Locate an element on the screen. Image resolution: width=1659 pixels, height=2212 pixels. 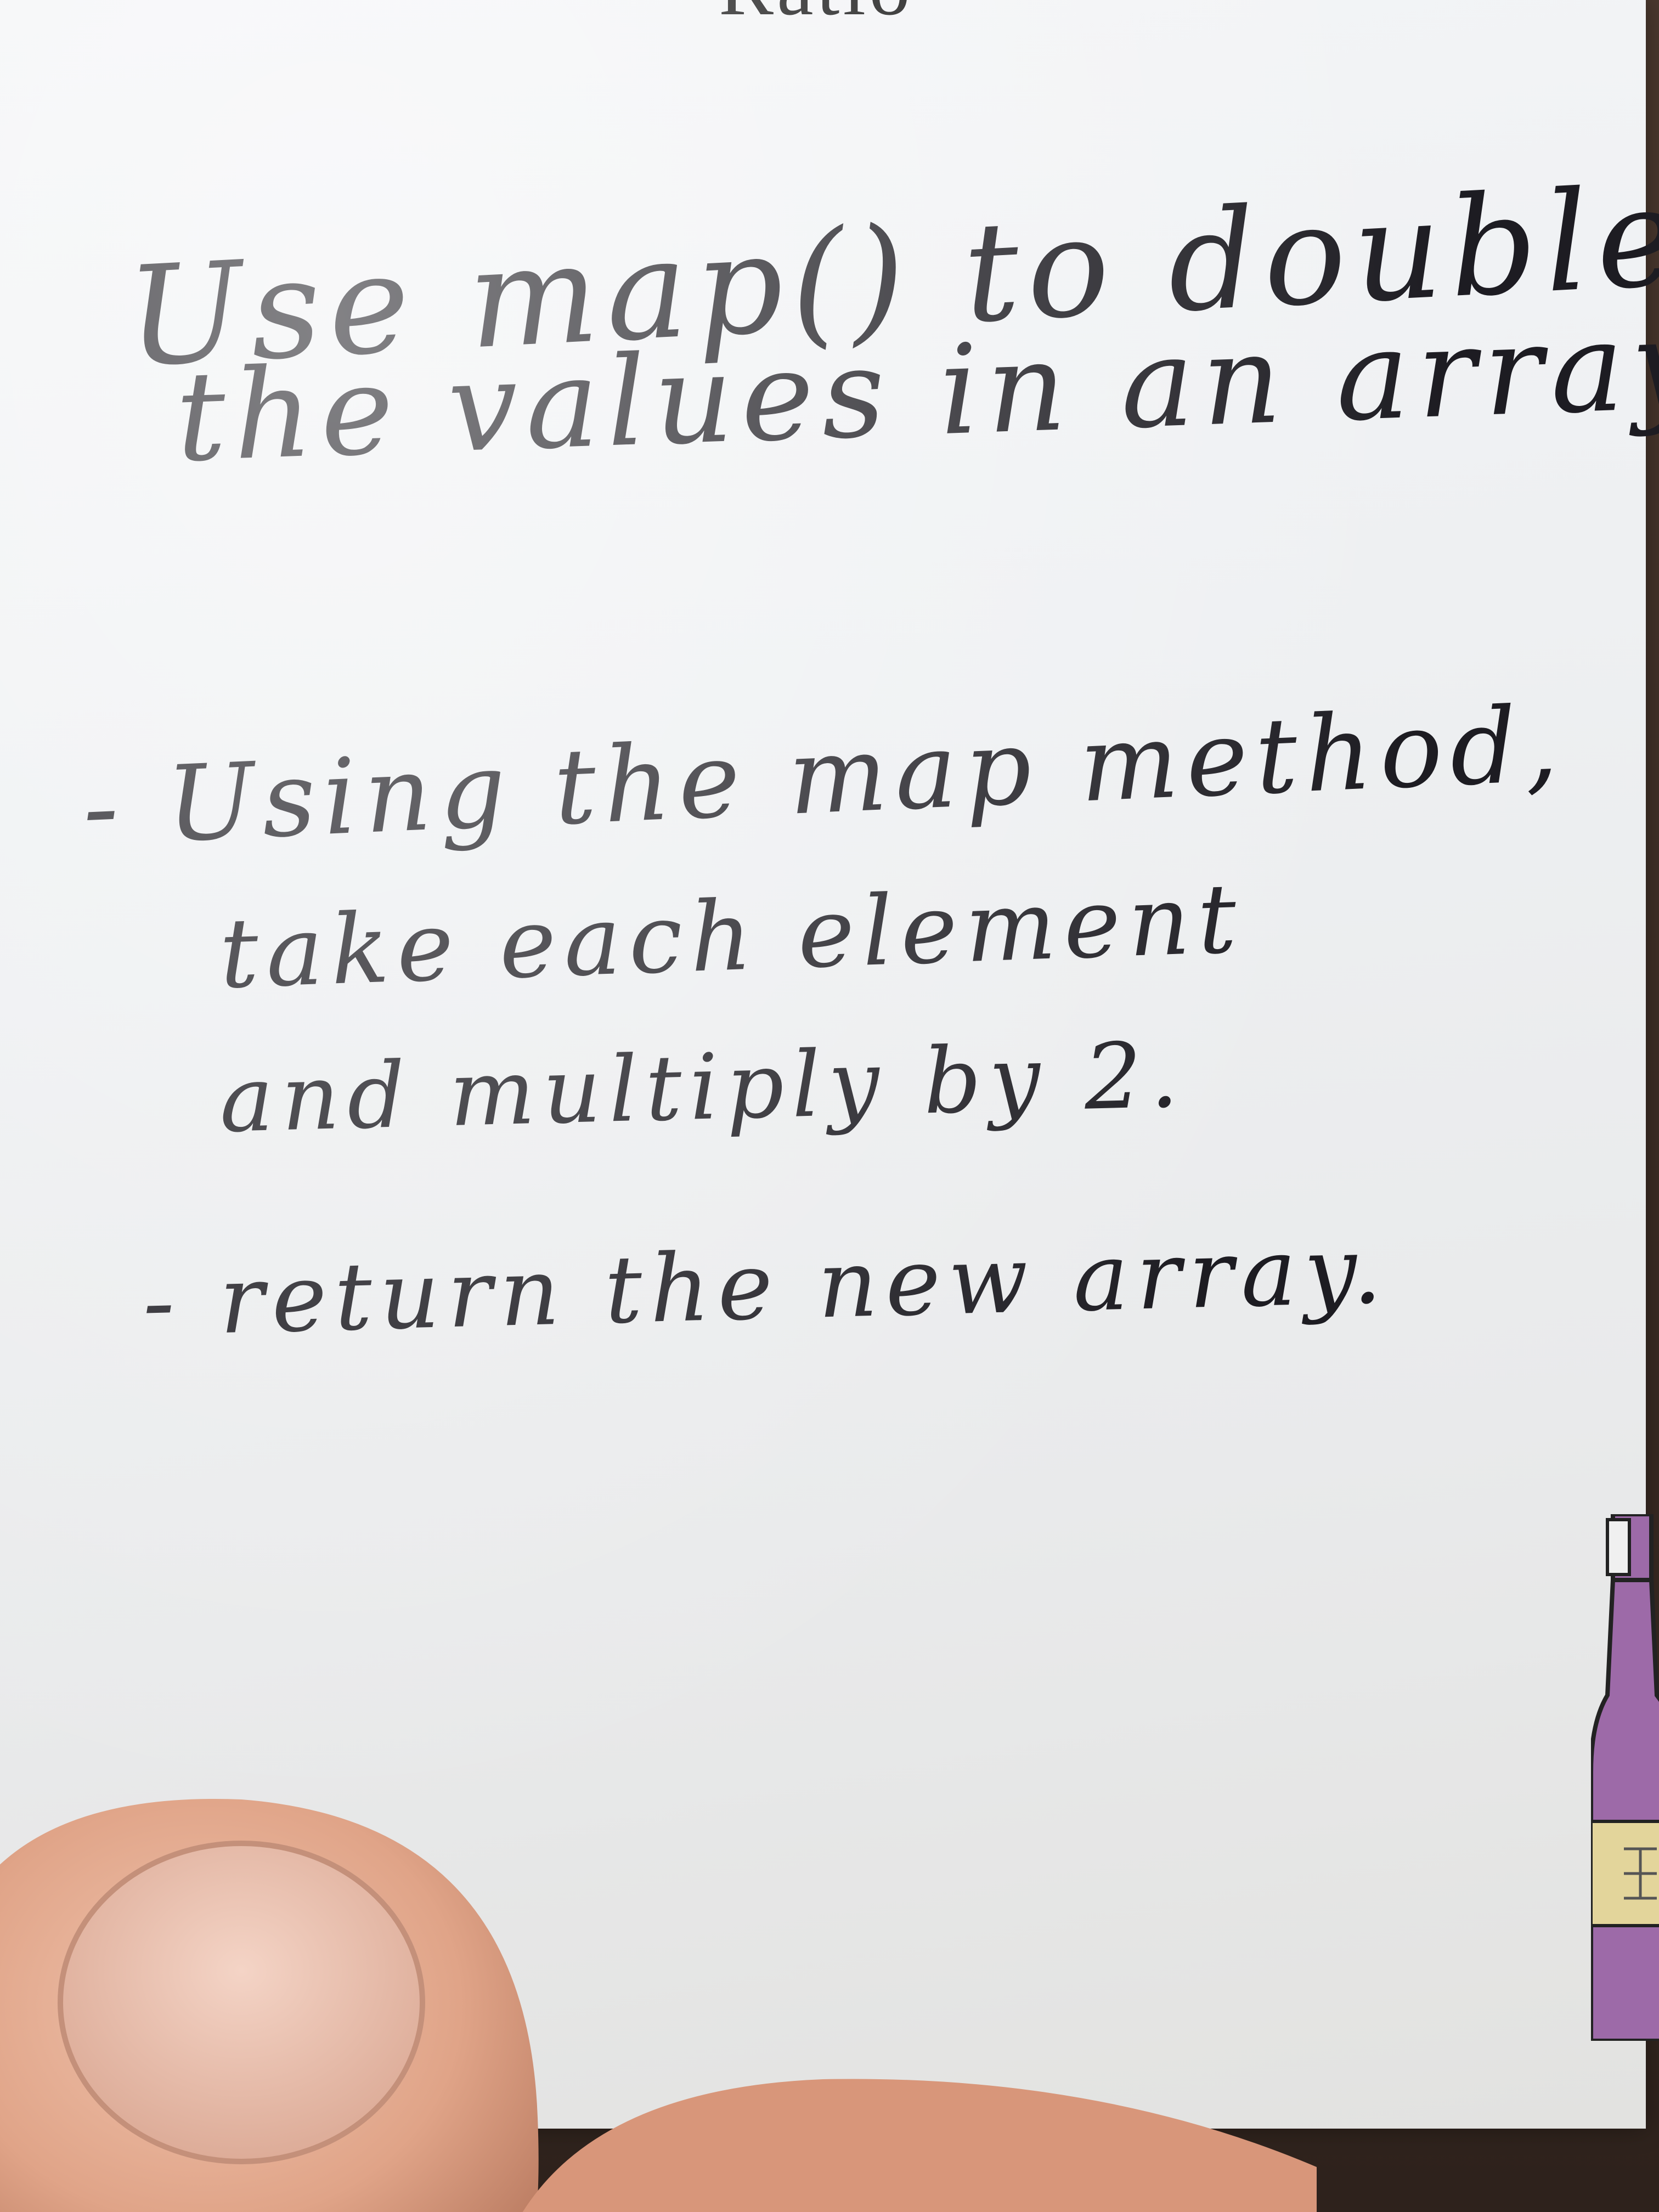
bottle-sticker-icon is located at coordinates (1625, 1778).